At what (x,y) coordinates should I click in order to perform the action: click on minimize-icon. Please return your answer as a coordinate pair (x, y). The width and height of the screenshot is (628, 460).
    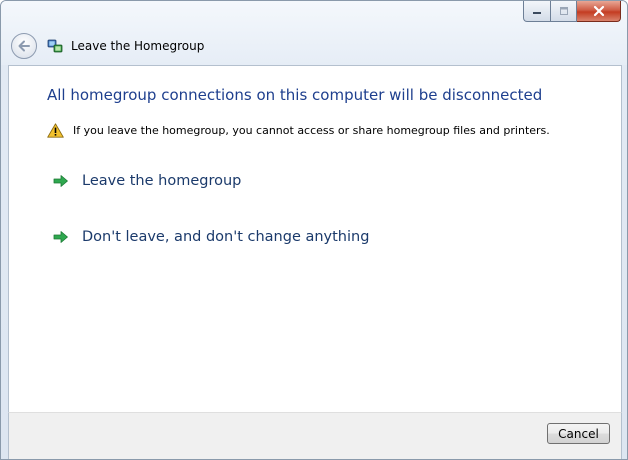
    Looking at the image, I should click on (537, 13).